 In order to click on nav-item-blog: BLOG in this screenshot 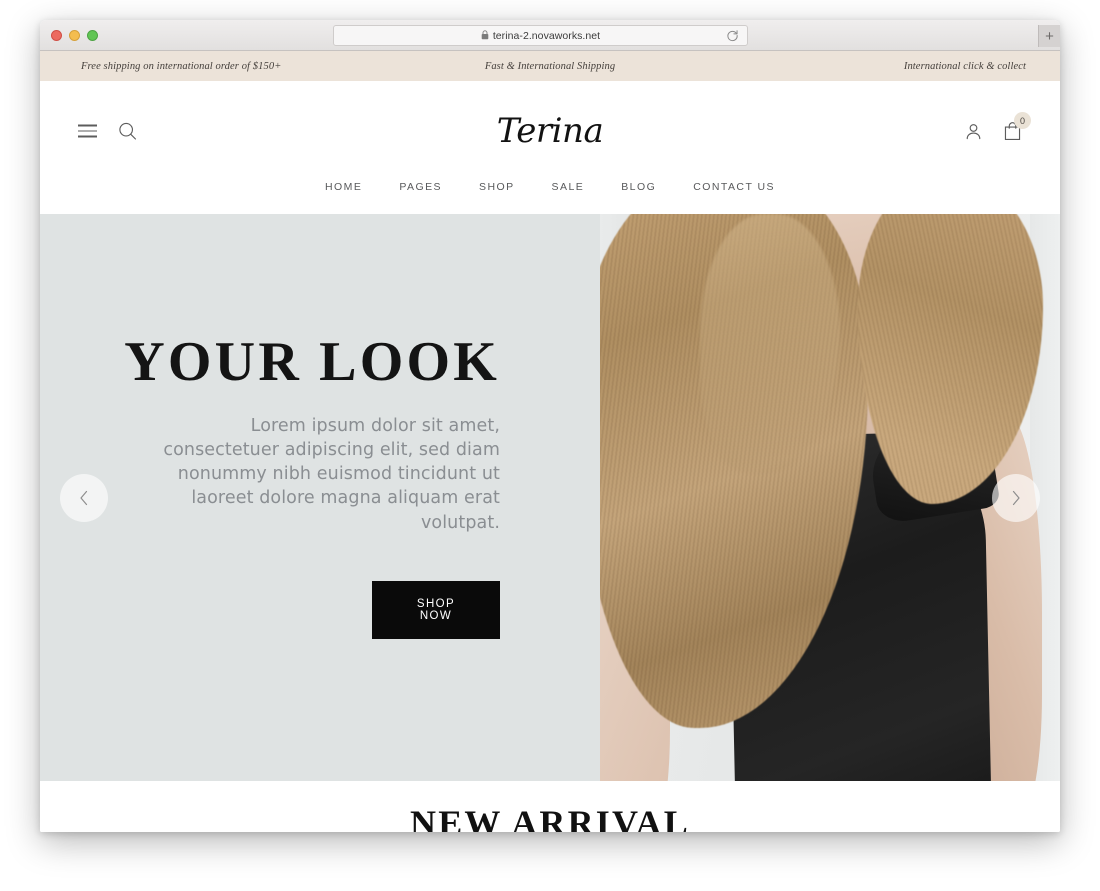, I will do `click(638, 187)`.